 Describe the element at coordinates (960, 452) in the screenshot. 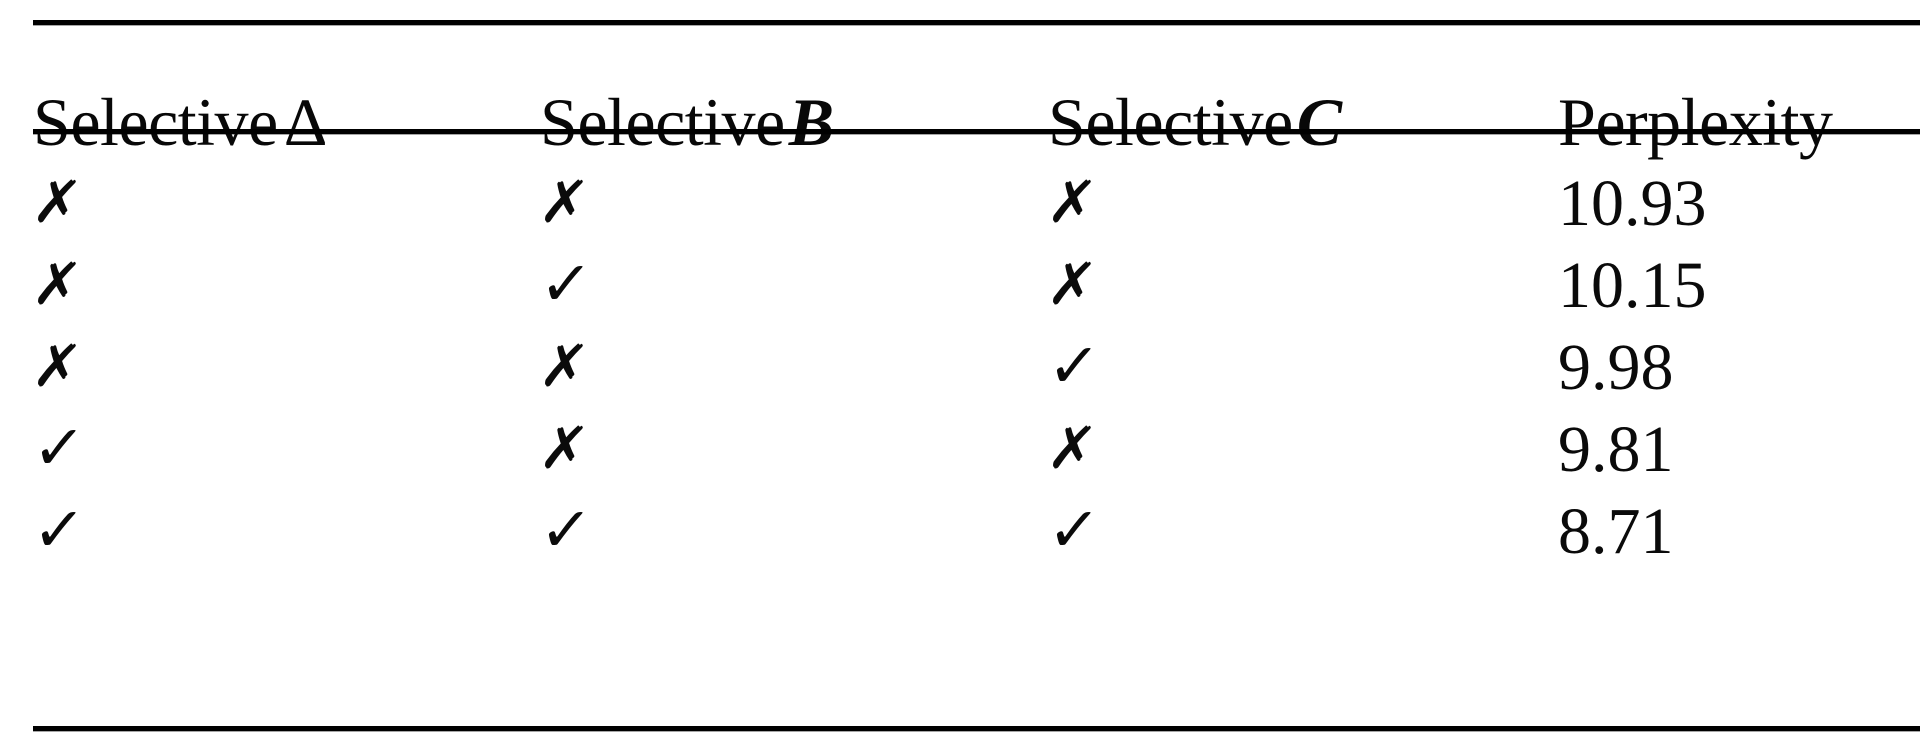

I see `table-row: ✓ ✗ ✗ 9.81` at that location.